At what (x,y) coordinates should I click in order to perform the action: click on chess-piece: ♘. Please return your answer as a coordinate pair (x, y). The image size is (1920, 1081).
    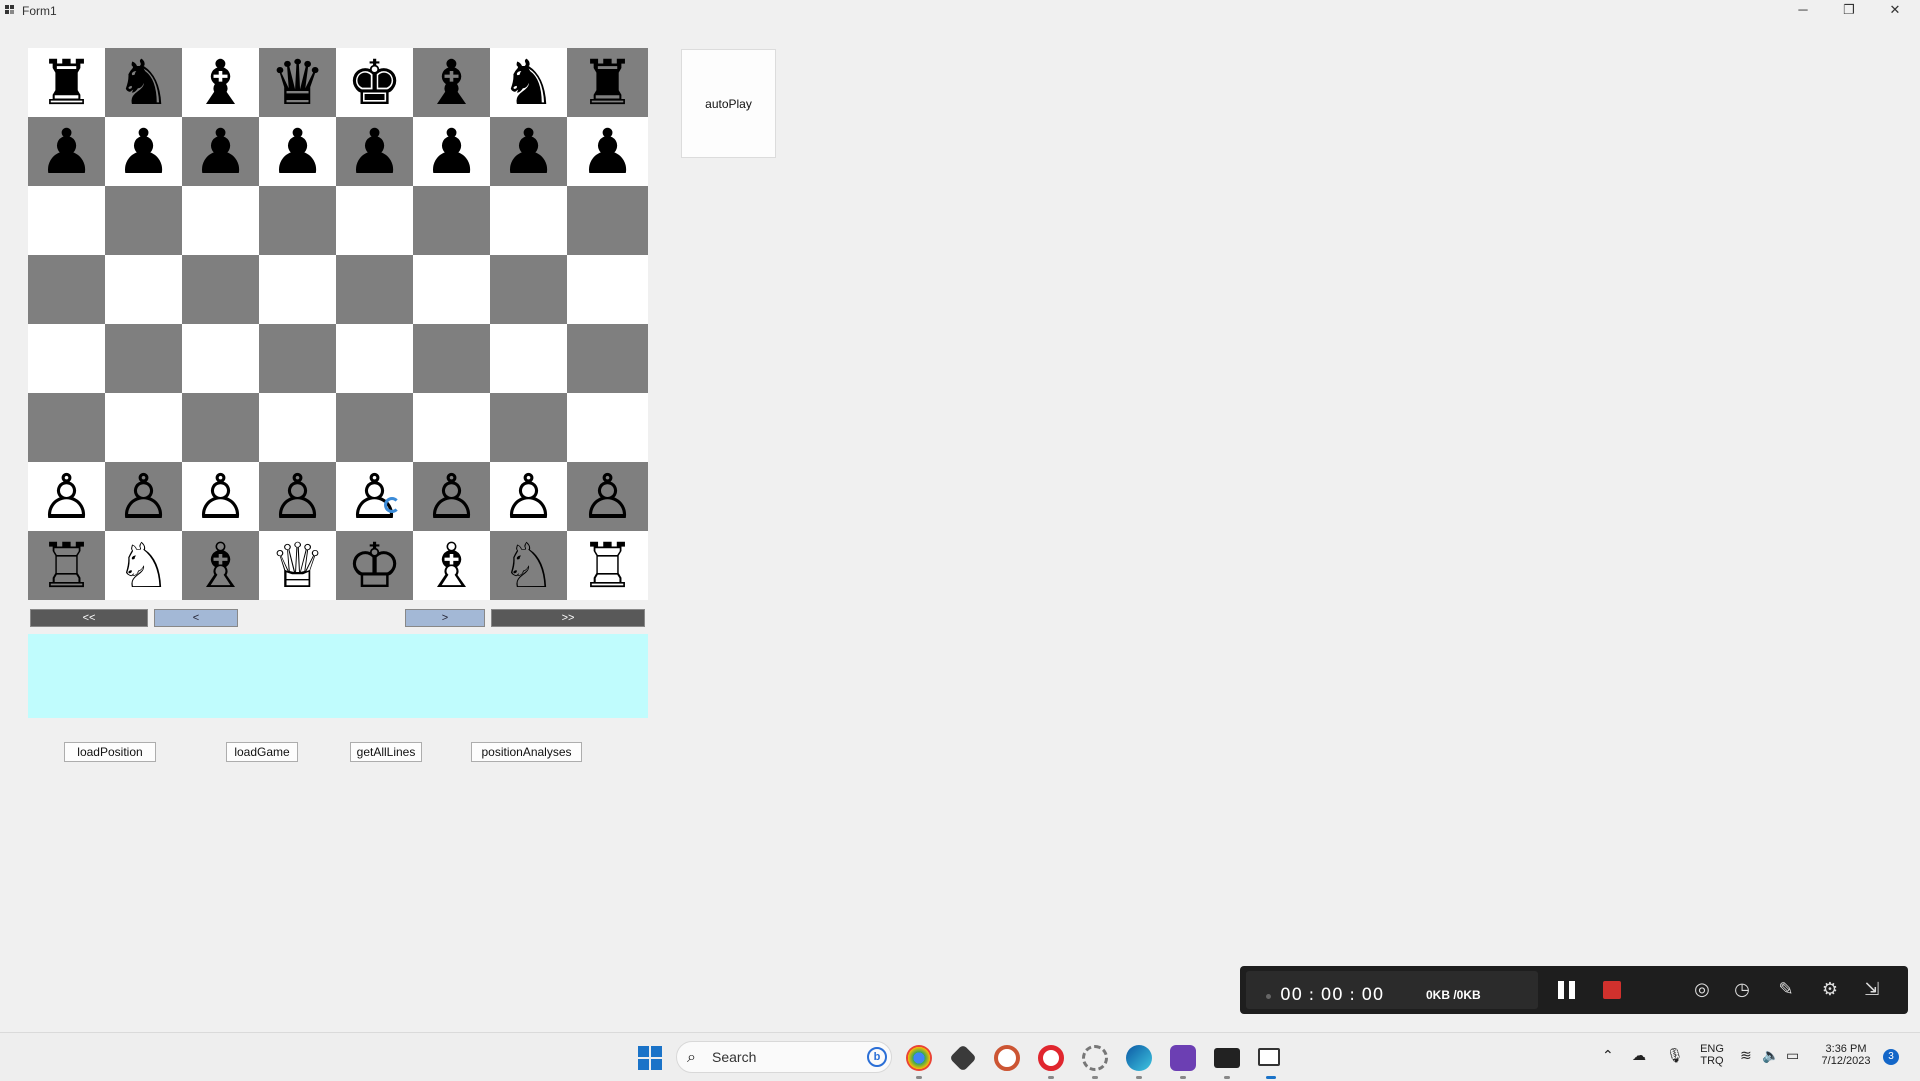
    Looking at the image, I should click on (144, 565).